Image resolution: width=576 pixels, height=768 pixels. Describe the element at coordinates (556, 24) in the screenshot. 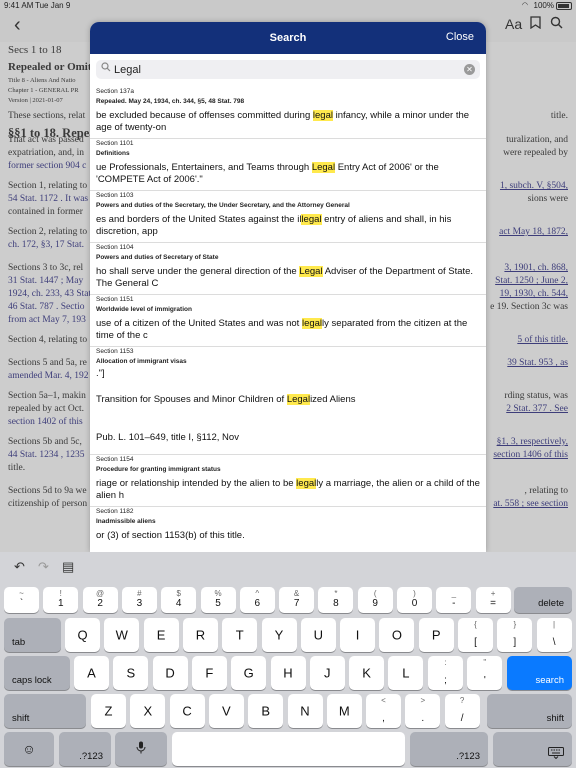

I see `search-icon` at that location.